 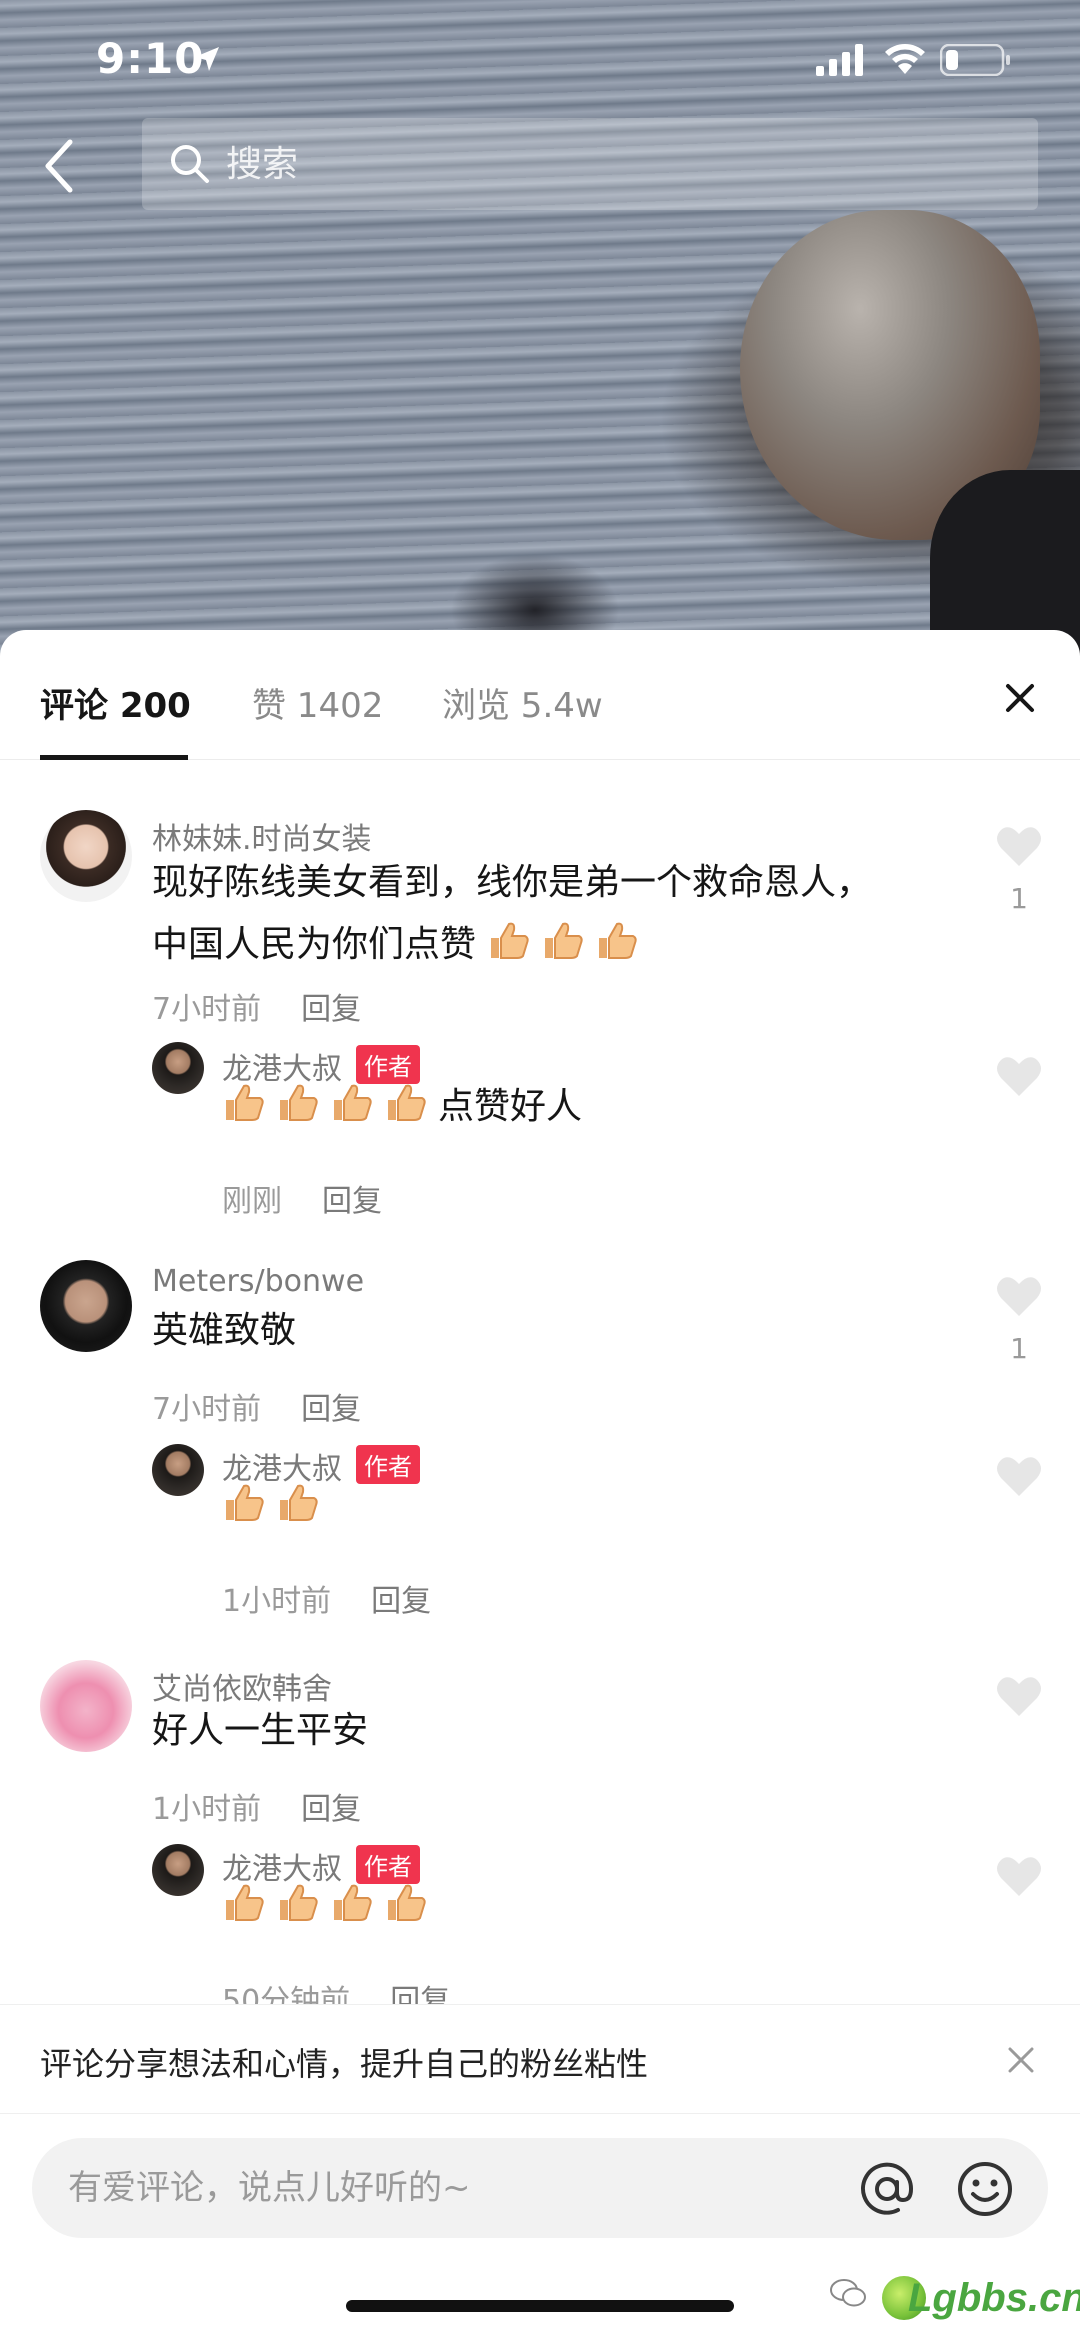 I want to click on comment-input-container, so click(x=540, y=2188).